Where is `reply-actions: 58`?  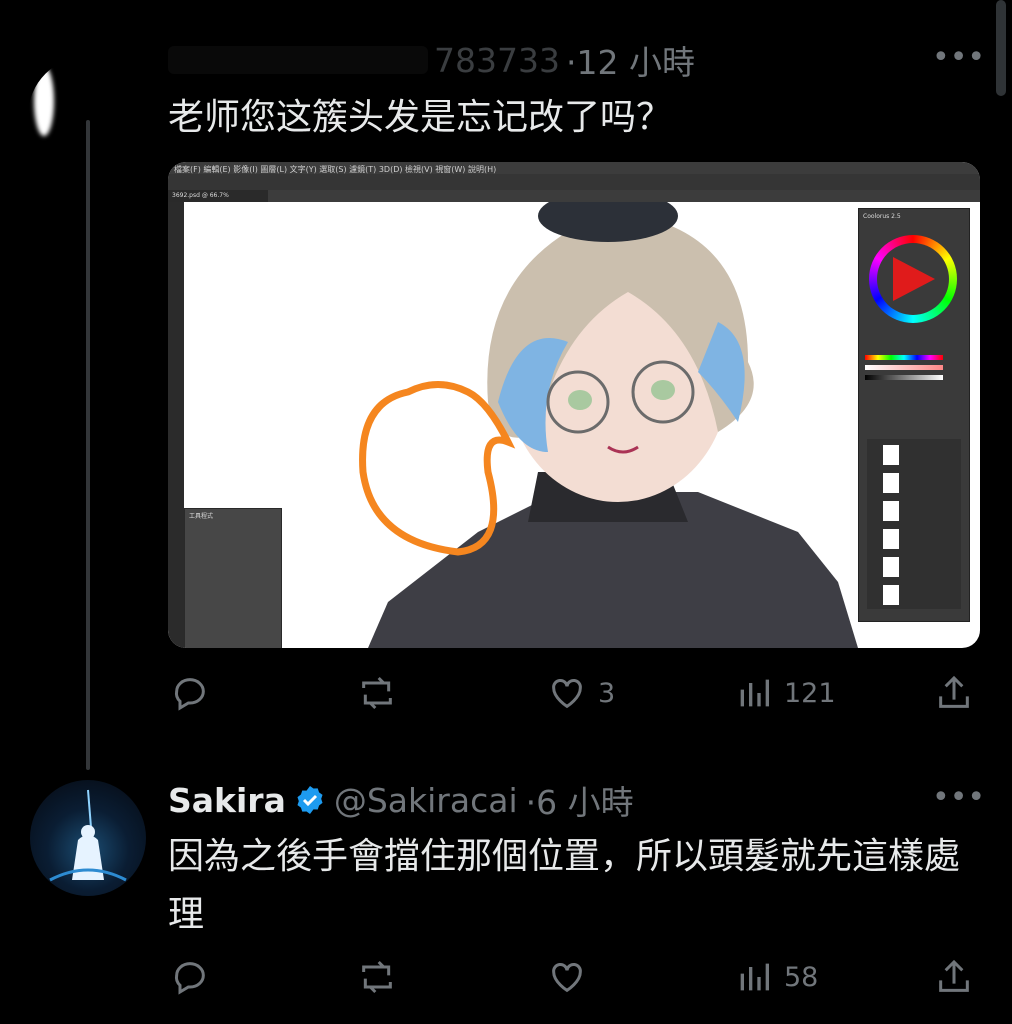
reply-actions: 58 is located at coordinates (574, 977).